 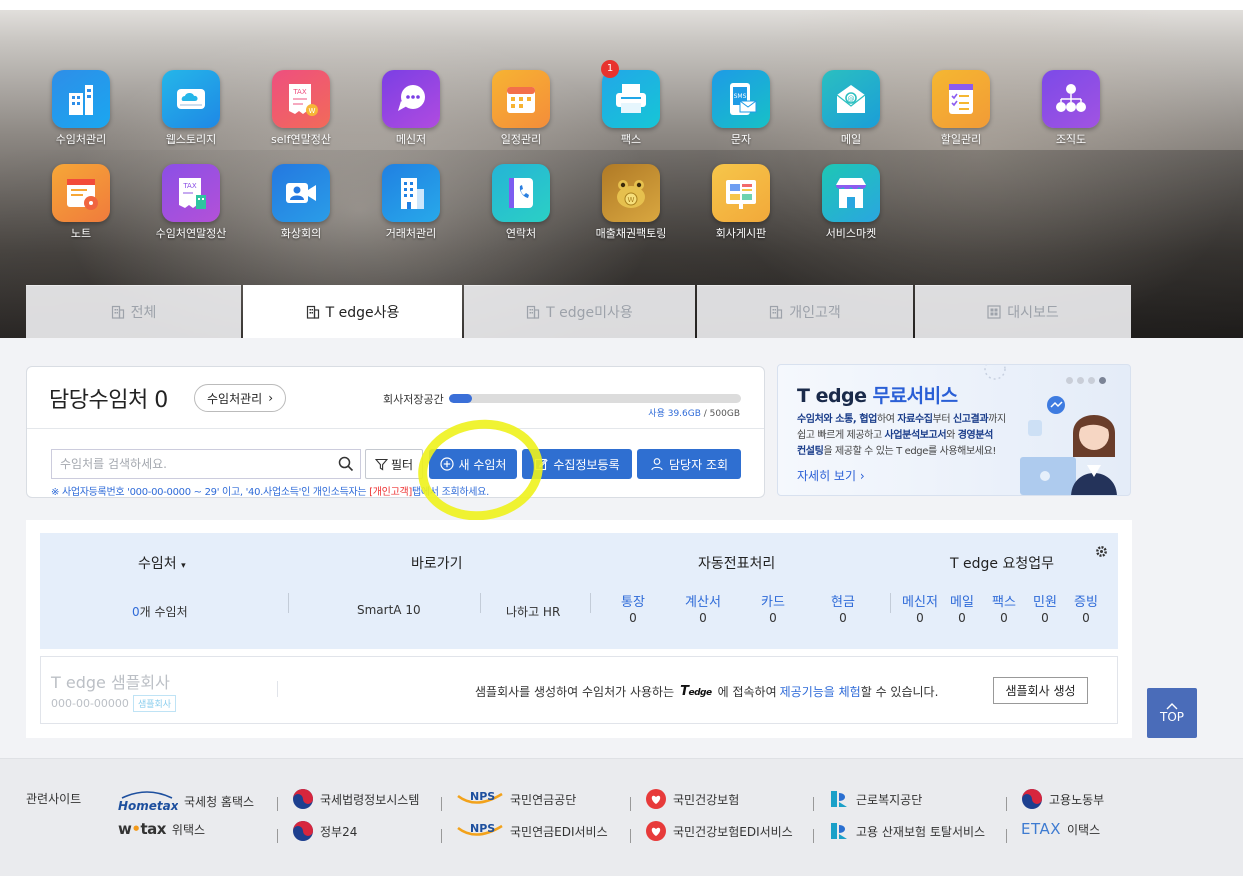 I want to click on tab-tedge-unused: T edge미사용, so click(x=579, y=311).